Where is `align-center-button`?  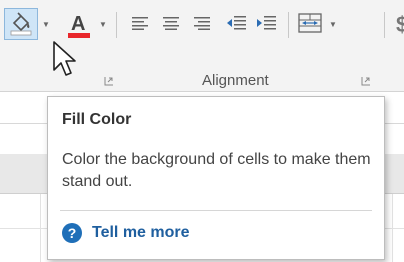 align-center-button is located at coordinates (171, 23).